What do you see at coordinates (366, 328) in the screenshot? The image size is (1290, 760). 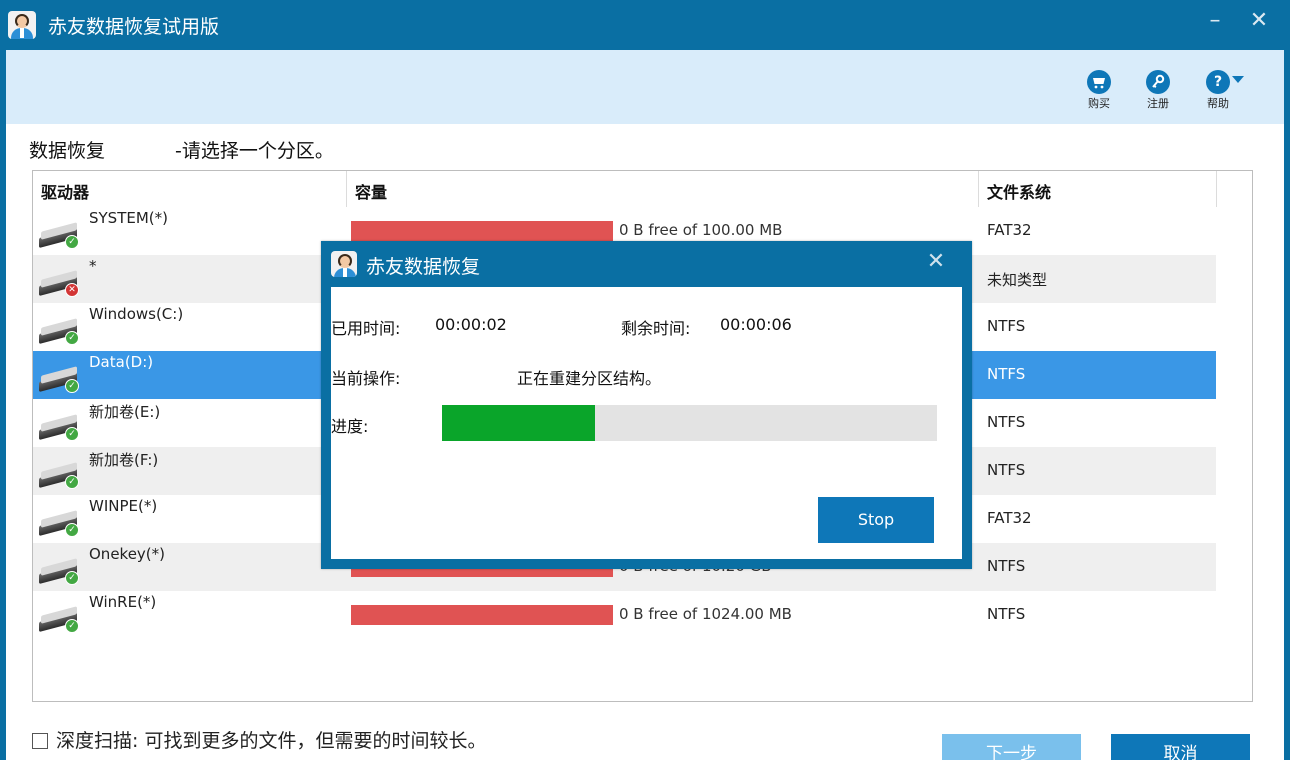 I see `elapsed-label: 已用时间:` at bounding box center [366, 328].